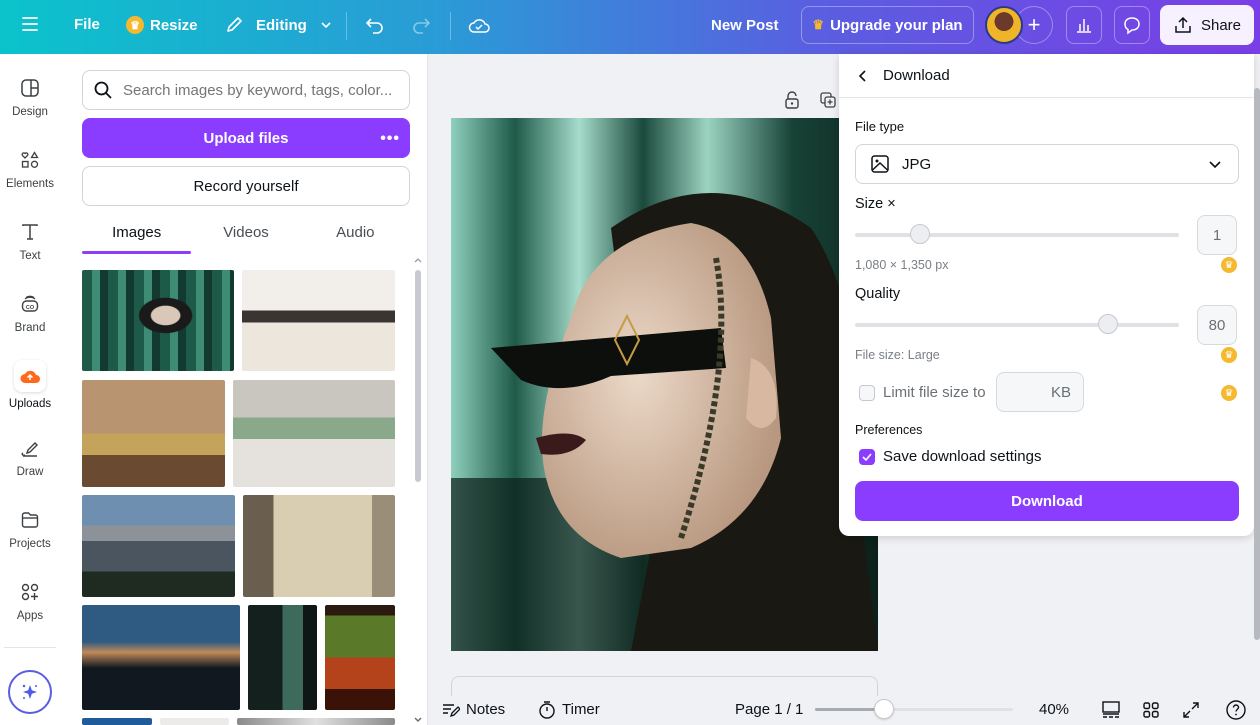  I want to click on share-button: Share, so click(1207, 25).